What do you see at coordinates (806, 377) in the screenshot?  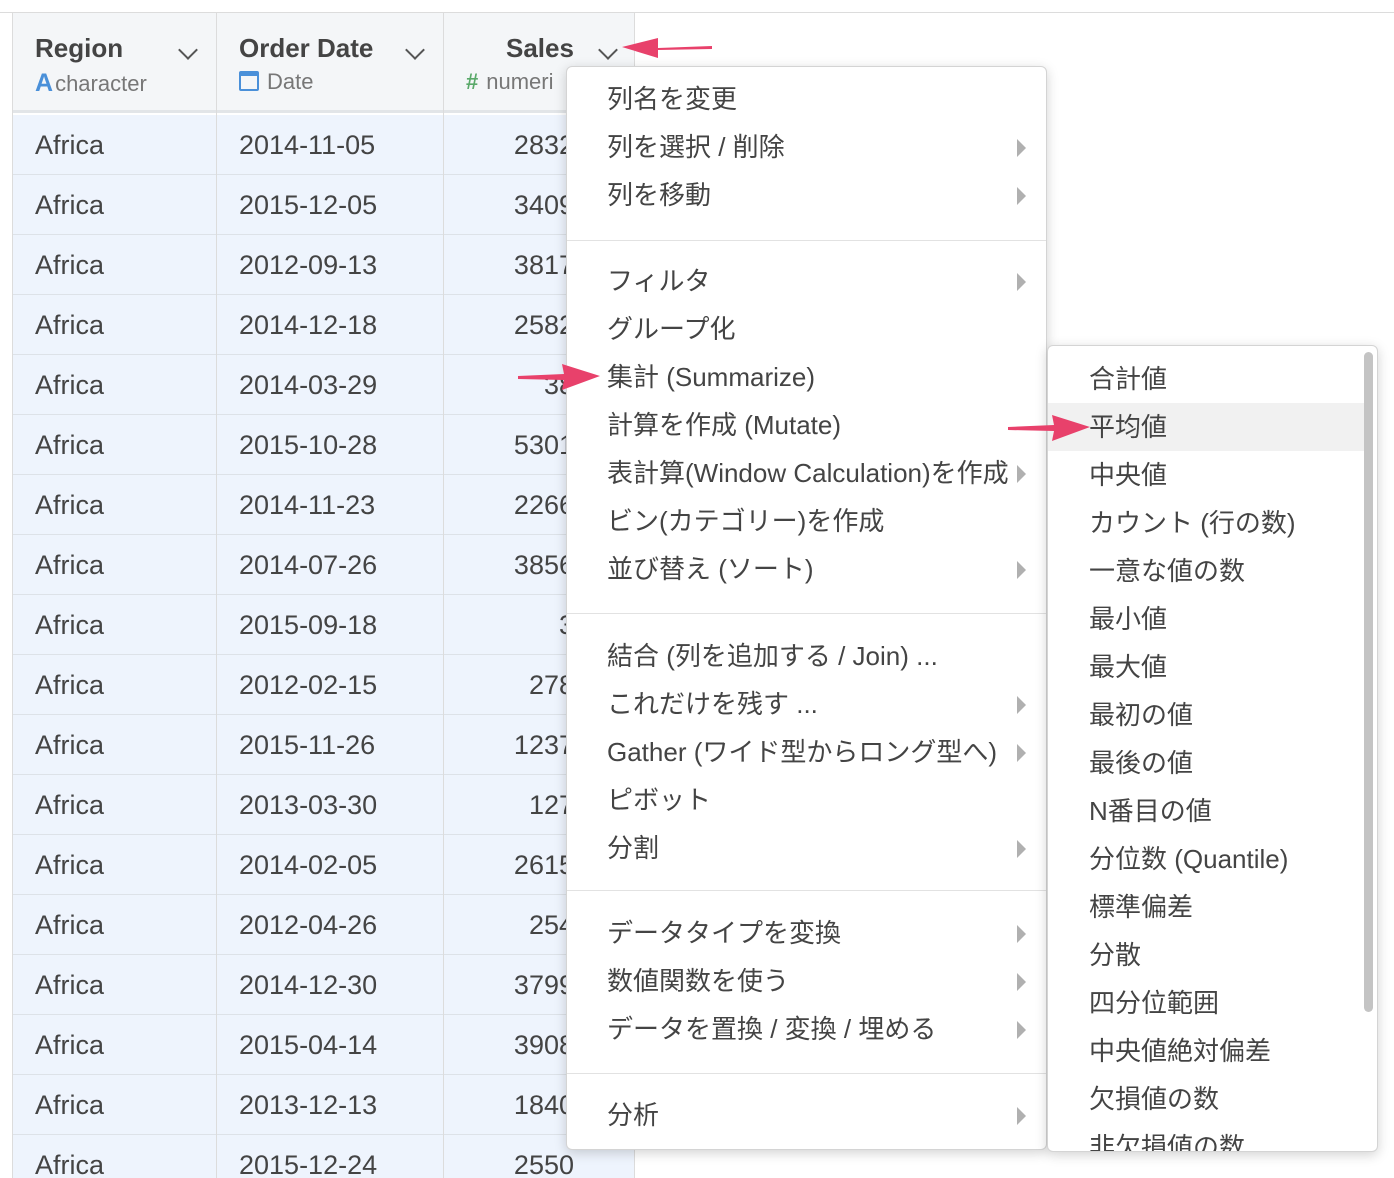 I see `menu-item: 集計 (Summarize)` at bounding box center [806, 377].